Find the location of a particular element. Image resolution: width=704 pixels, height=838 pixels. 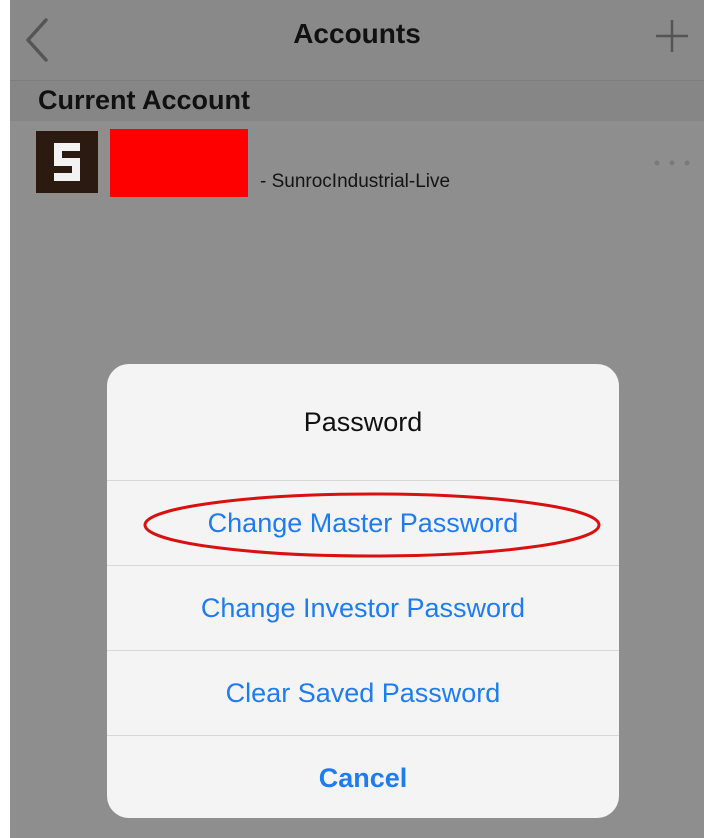

account-row: - SunrocIndustrial-Live is located at coordinates (357, 166).